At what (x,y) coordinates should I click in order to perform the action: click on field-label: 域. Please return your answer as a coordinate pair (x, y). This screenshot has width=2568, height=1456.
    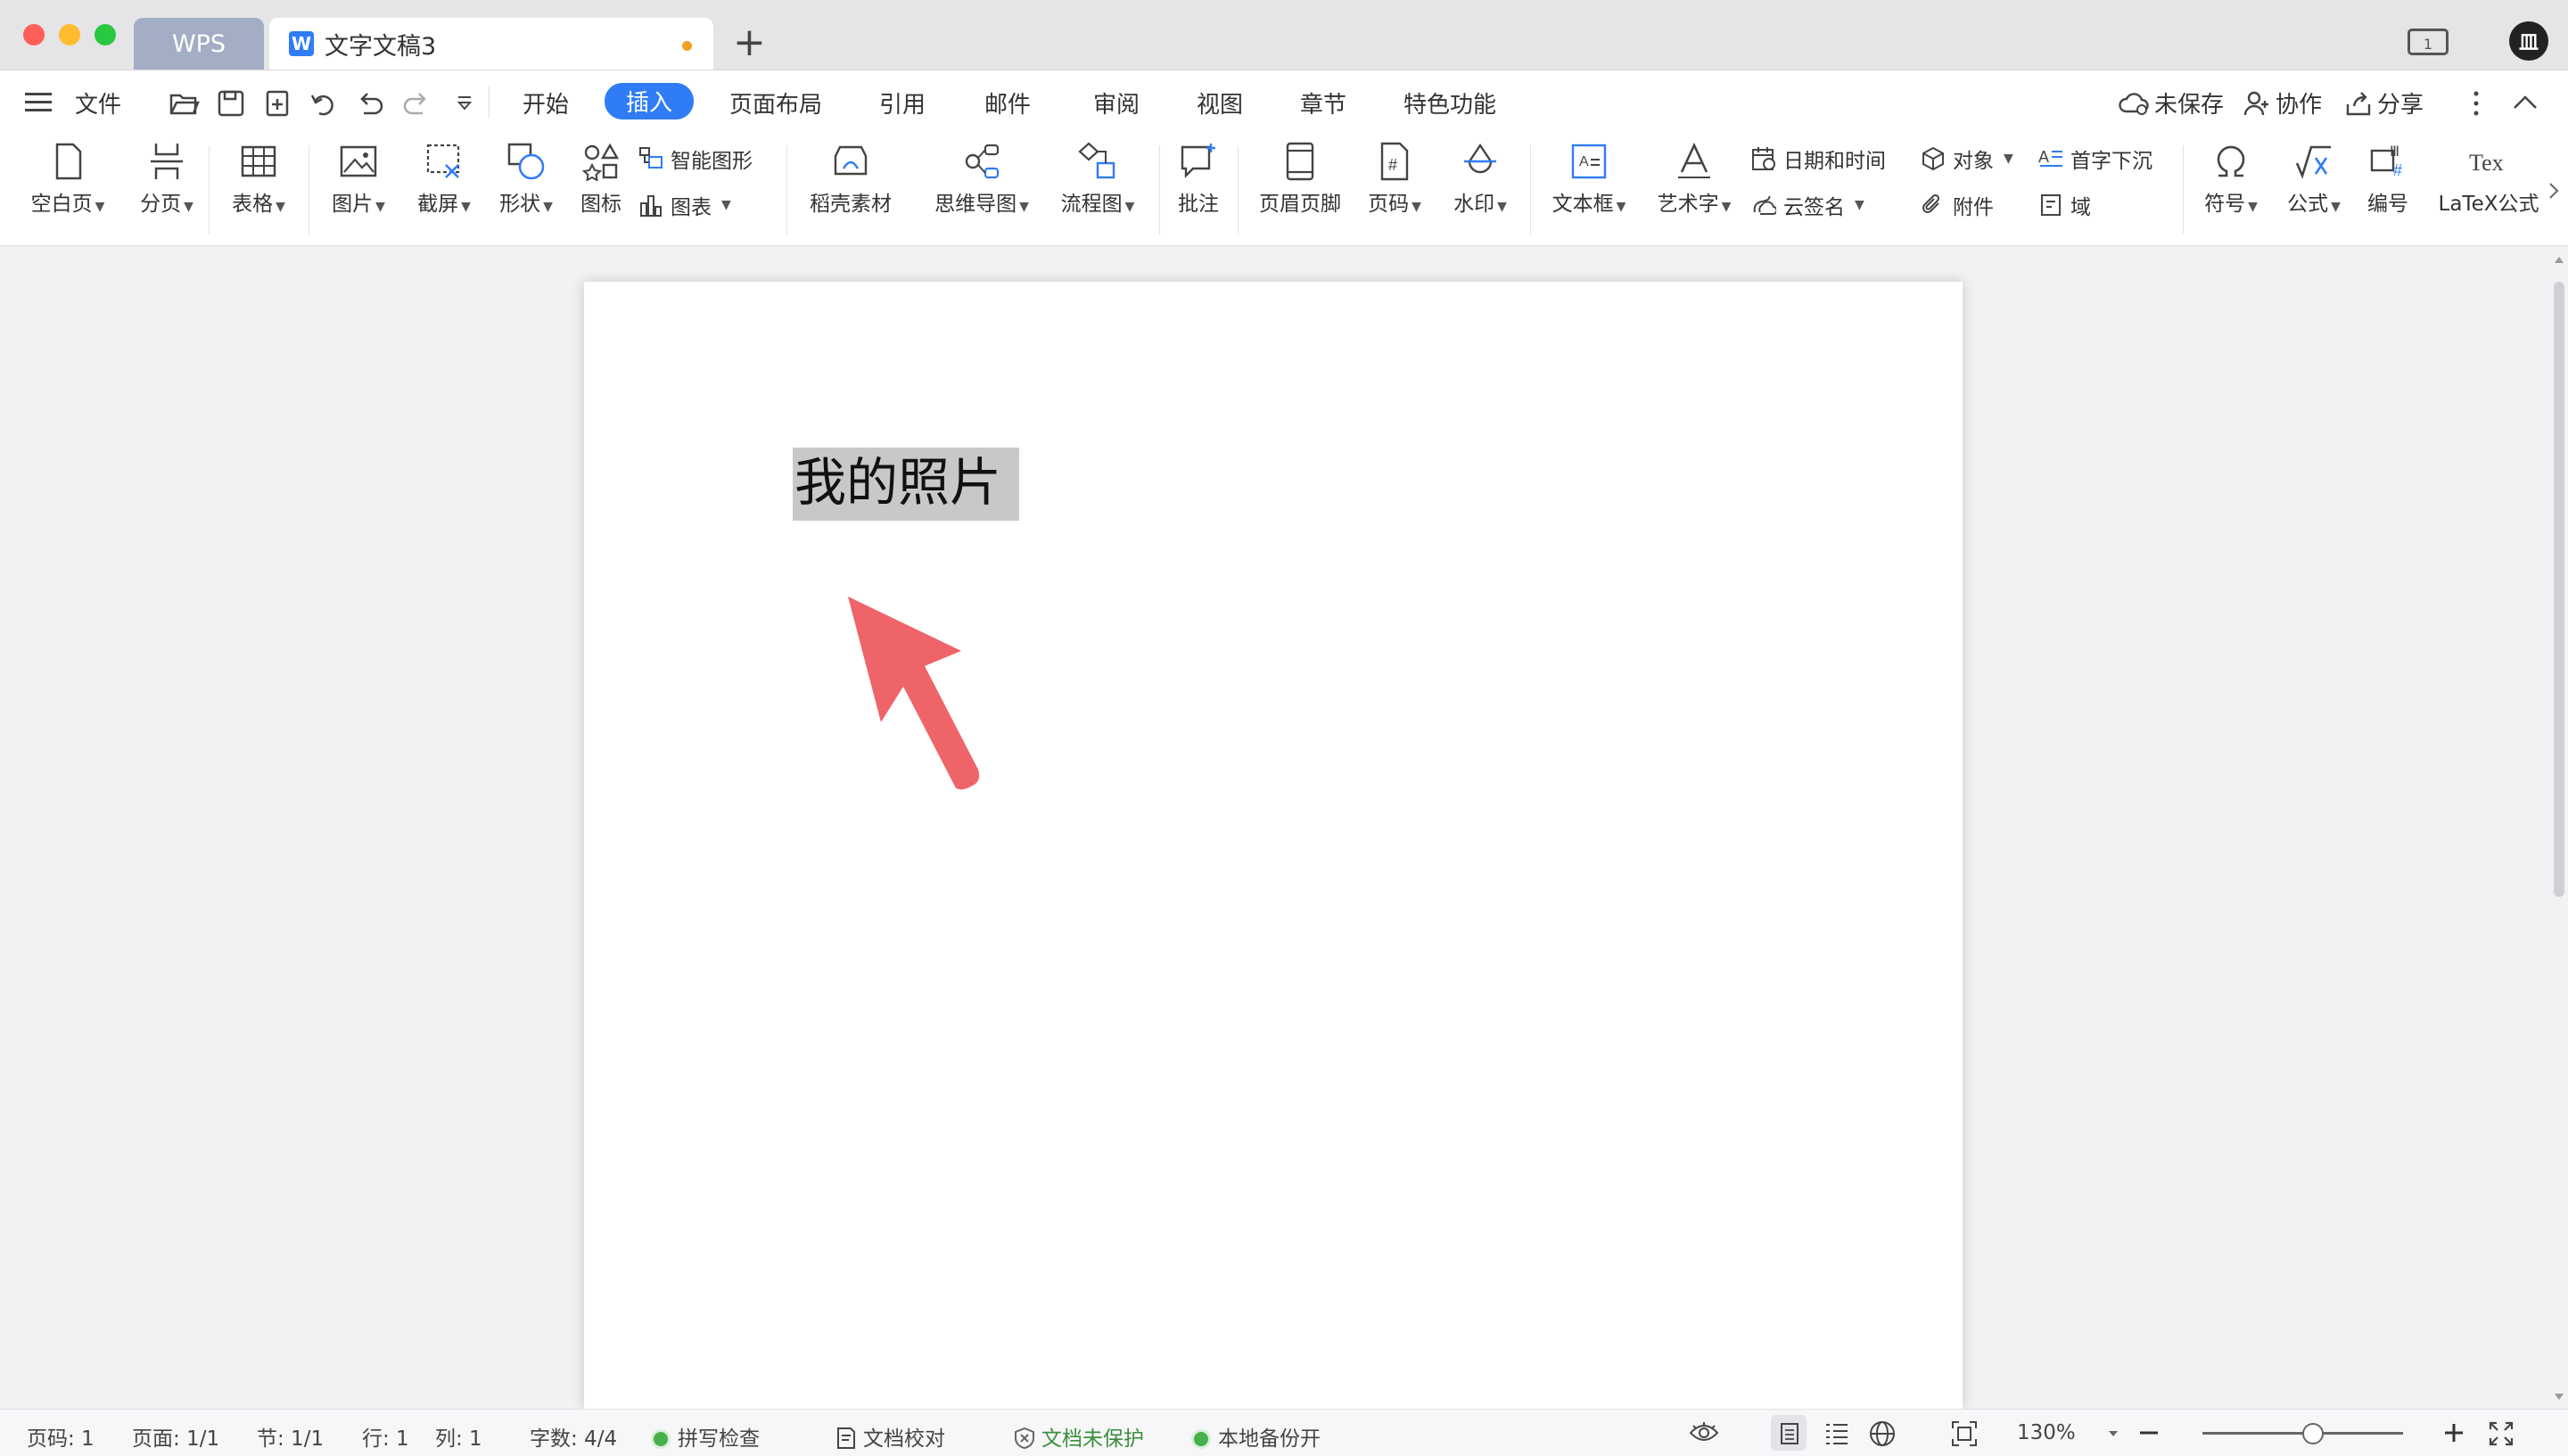
    Looking at the image, I should click on (2080, 207).